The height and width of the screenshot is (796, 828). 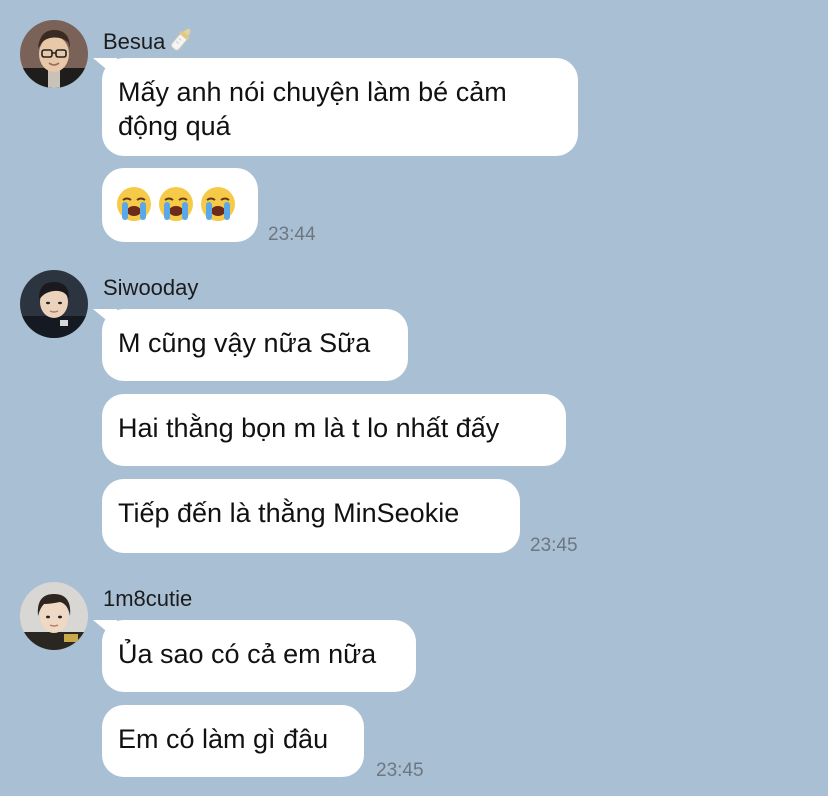 I want to click on message-timestamp: 23:44, so click(x=292, y=234).